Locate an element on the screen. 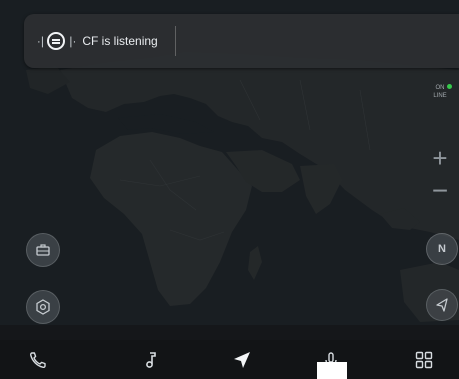 This screenshot has height=379, width=459. briefcase-icon is located at coordinates (43, 250).